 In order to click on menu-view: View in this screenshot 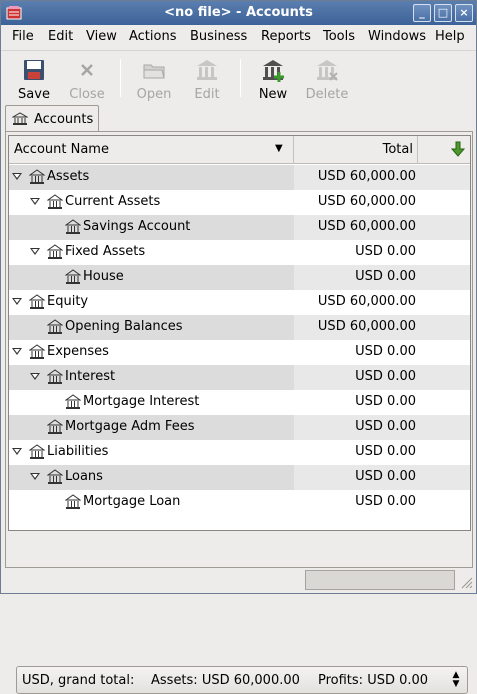, I will do `click(101, 36)`.